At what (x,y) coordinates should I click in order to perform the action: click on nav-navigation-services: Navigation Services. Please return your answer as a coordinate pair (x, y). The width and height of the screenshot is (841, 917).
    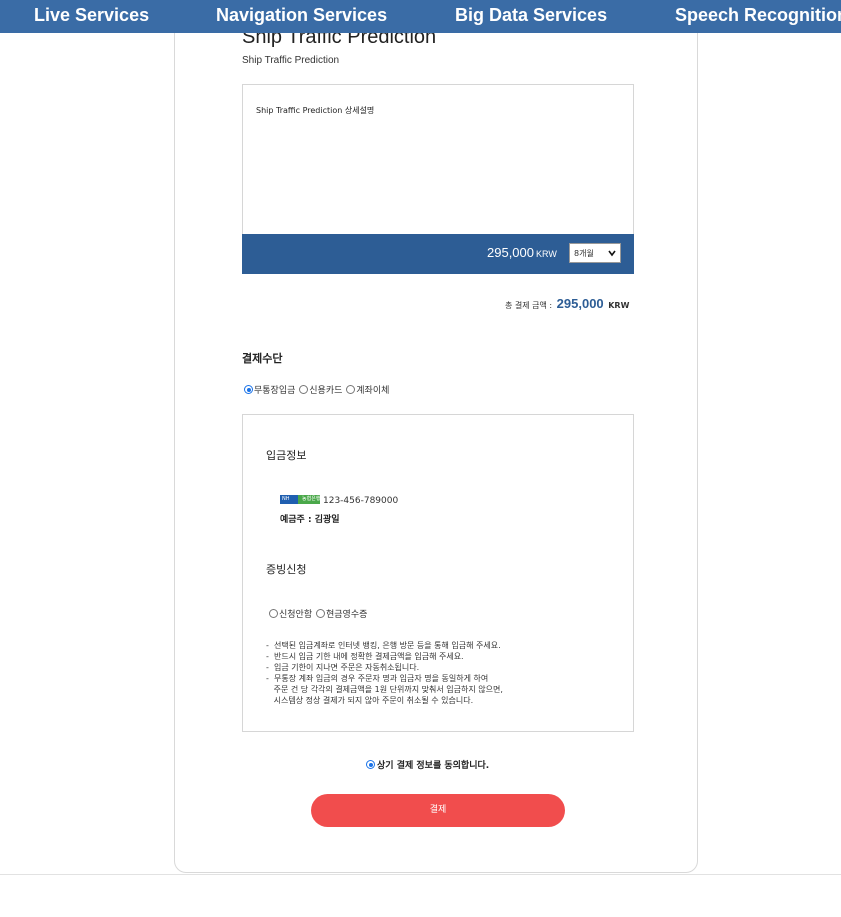
    Looking at the image, I should click on (301, 15).